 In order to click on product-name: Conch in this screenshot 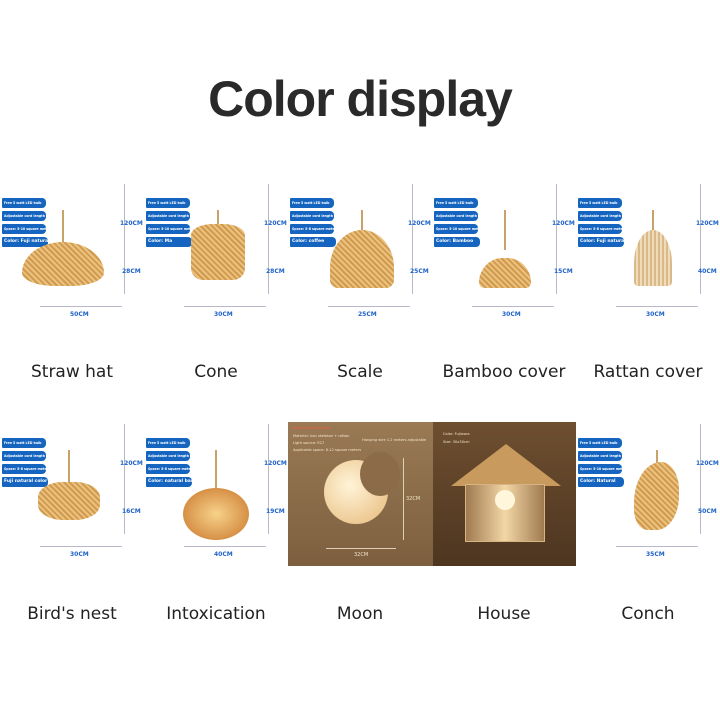, I will do `click(648, 614)`.